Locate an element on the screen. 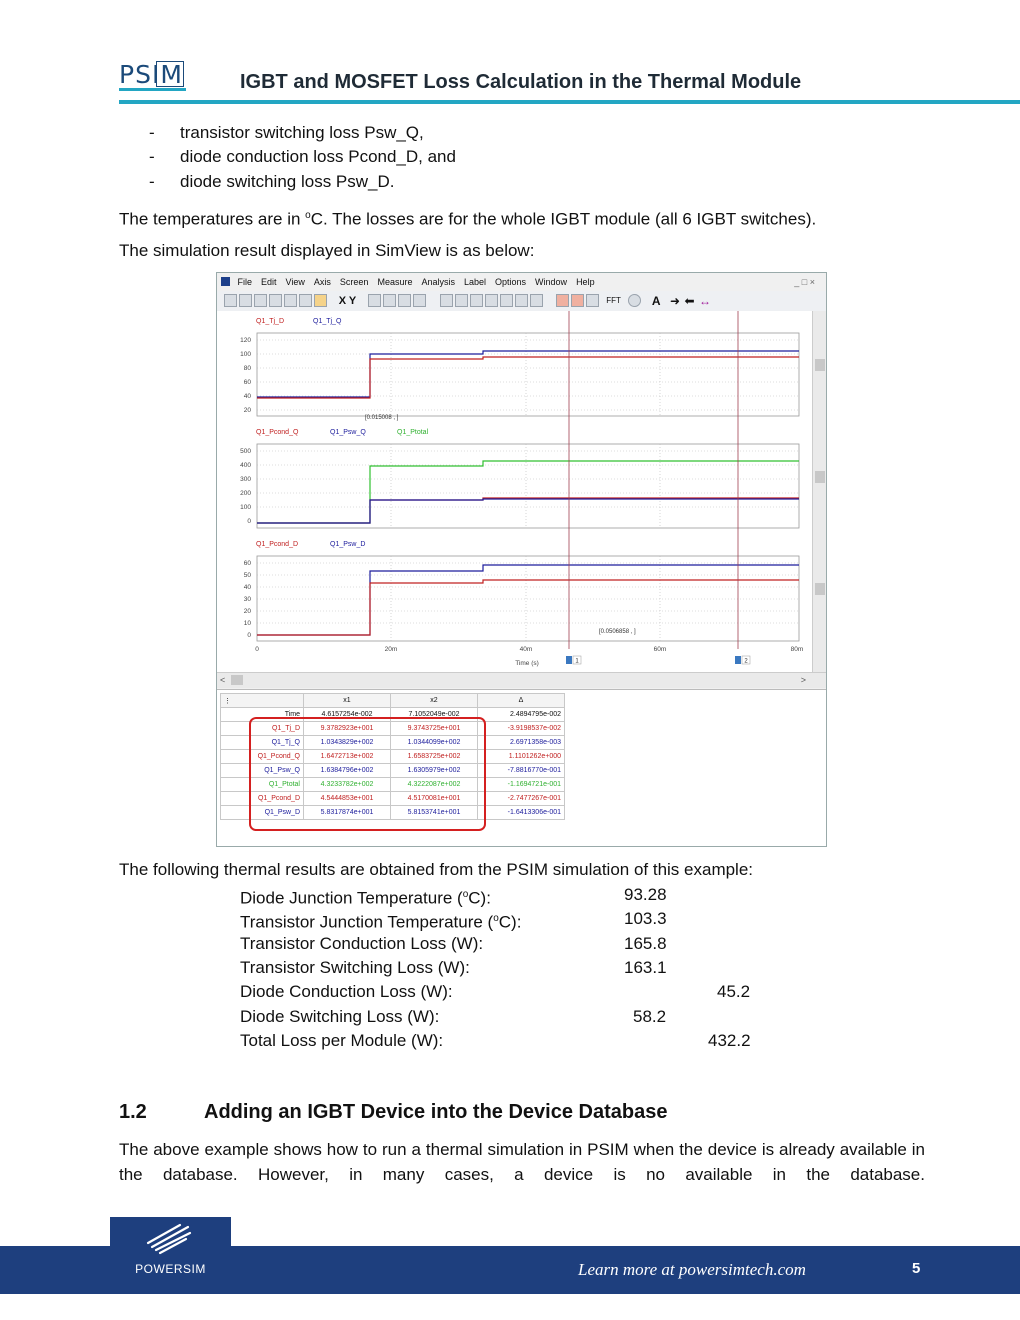 The width and height of the screenshot is (1020, 1320). menu-file: File is located at coordinates (245, 282).